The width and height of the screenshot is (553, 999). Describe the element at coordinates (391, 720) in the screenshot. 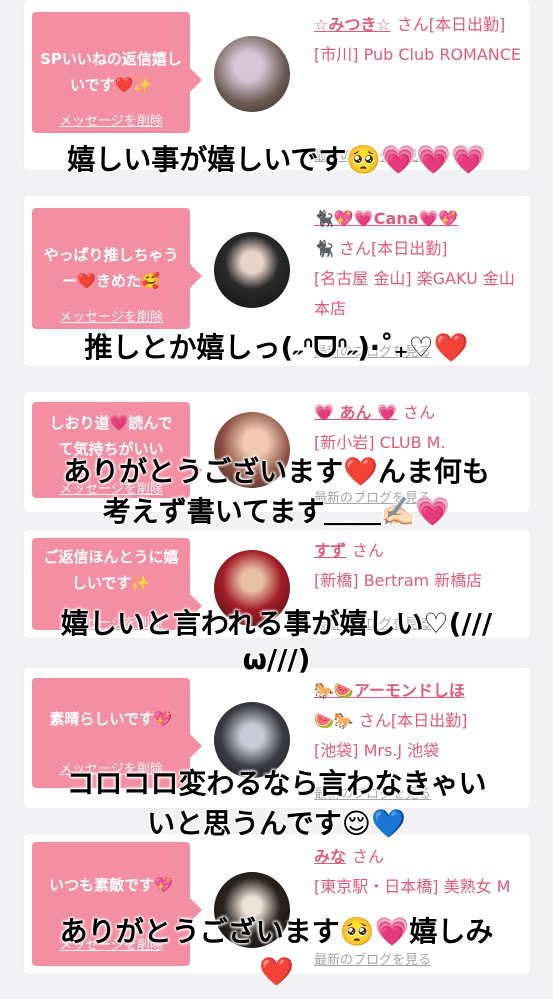

I see `san-label: 🍉🐎 さん[本日出勤]` at that location.